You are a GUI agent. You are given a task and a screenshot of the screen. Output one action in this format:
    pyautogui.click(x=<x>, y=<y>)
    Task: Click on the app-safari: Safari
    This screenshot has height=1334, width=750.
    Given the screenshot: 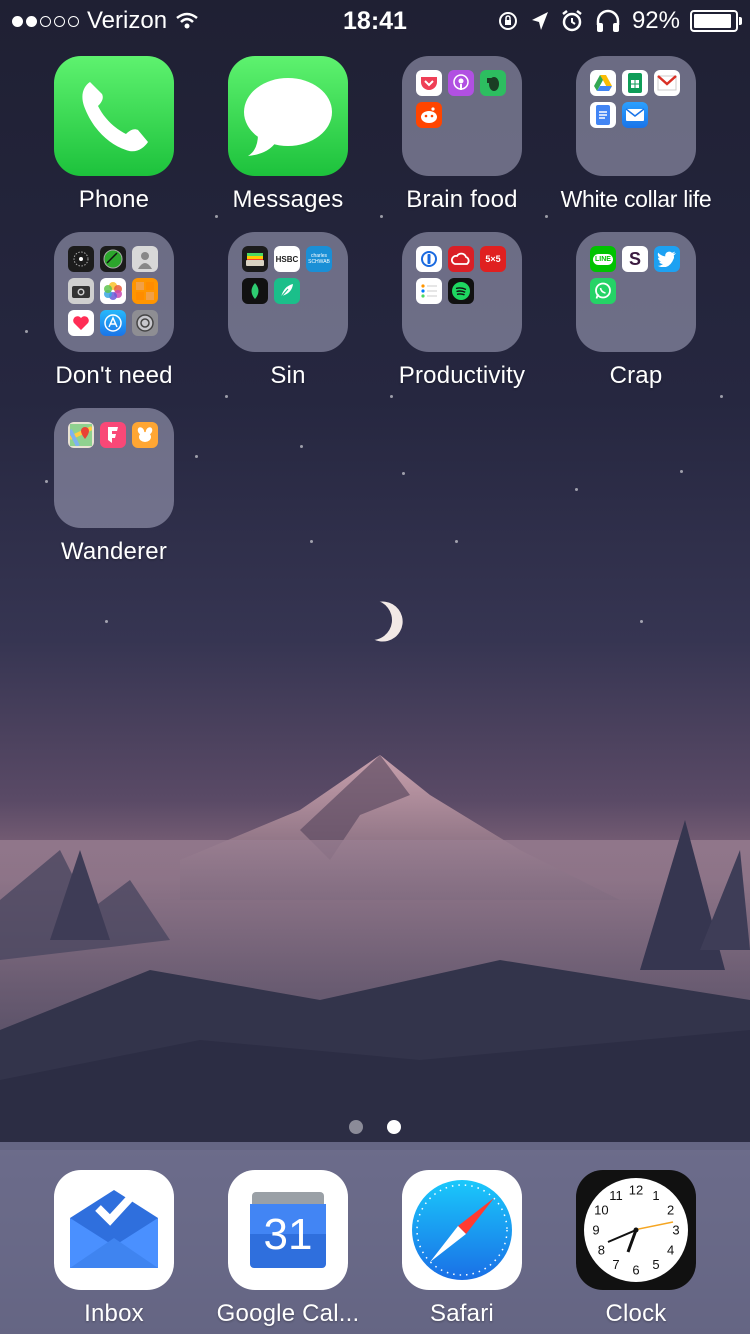 What is the action you would take?
    pyautogui.click(x=462, y=1249)
    